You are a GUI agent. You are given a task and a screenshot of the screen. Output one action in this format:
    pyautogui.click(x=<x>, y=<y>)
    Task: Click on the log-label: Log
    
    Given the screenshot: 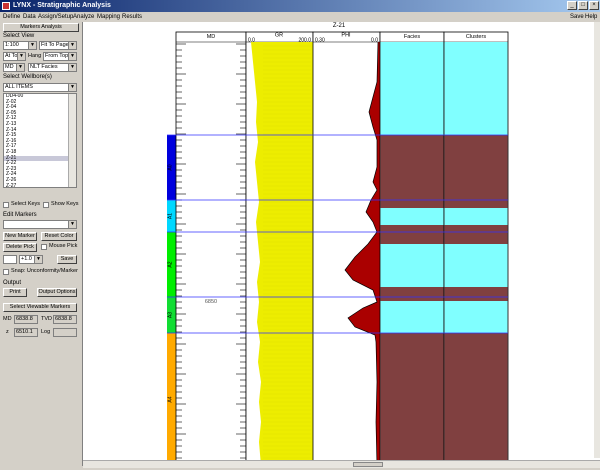 What is the action you would take?
    pyautogui.click(x=46, y=332)
    